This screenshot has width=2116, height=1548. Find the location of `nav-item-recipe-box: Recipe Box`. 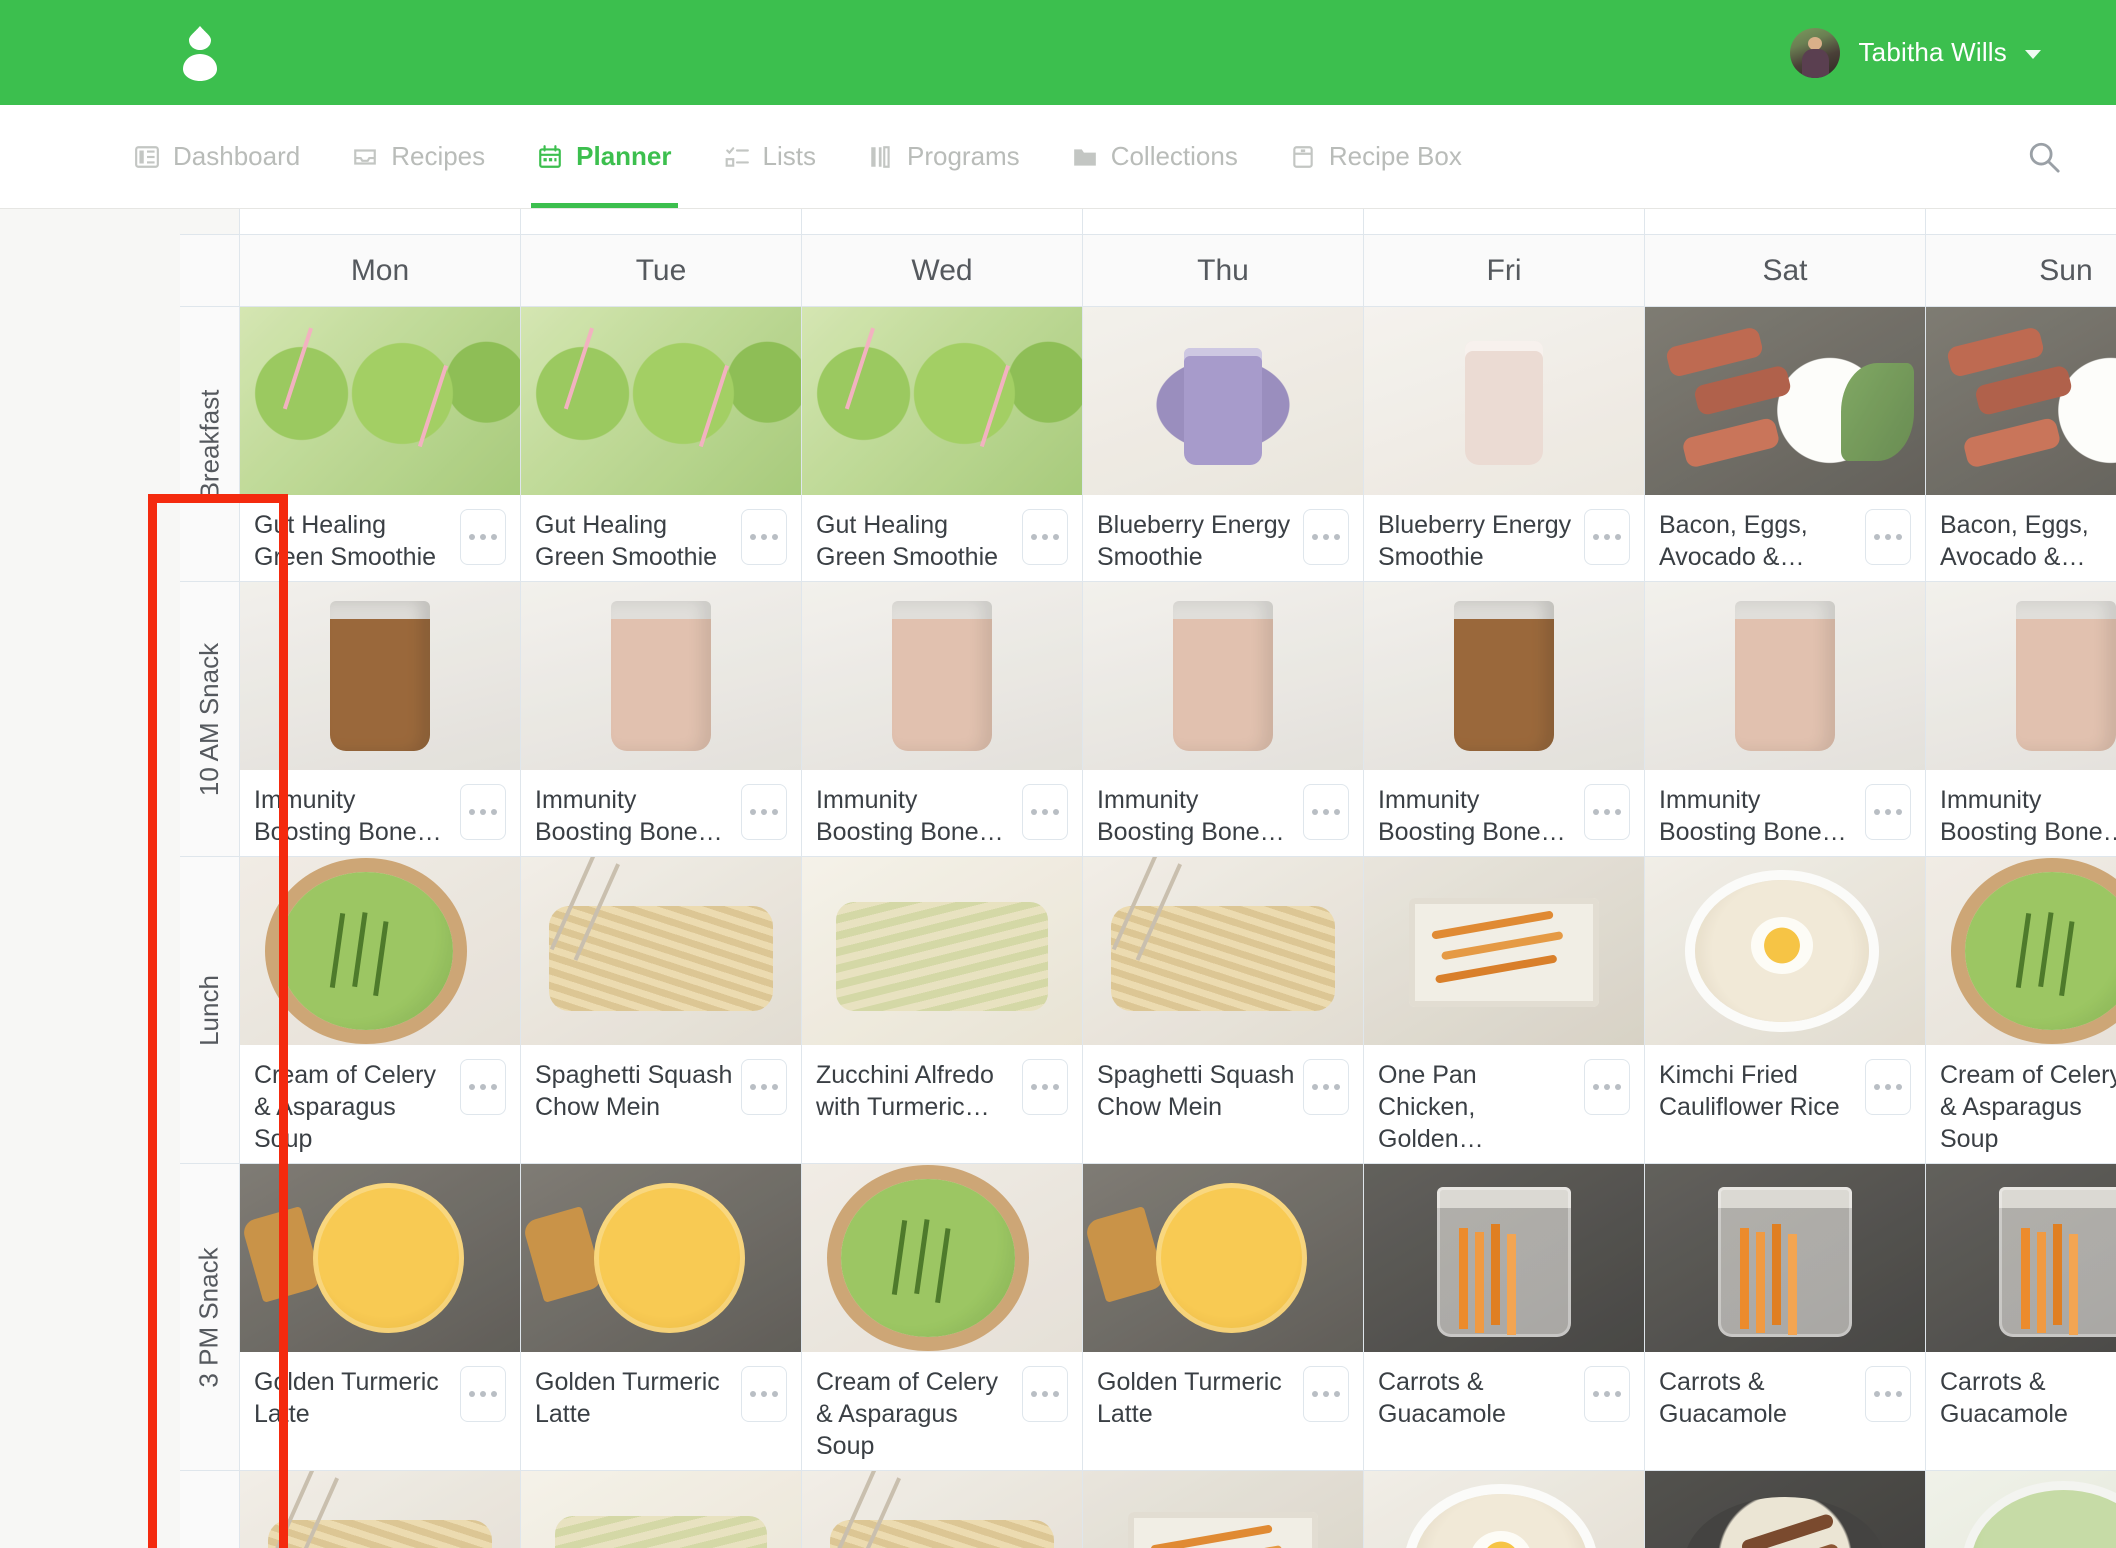

nav-item-recipe-box: Recipe Box is located at coordinates (1376, 156).